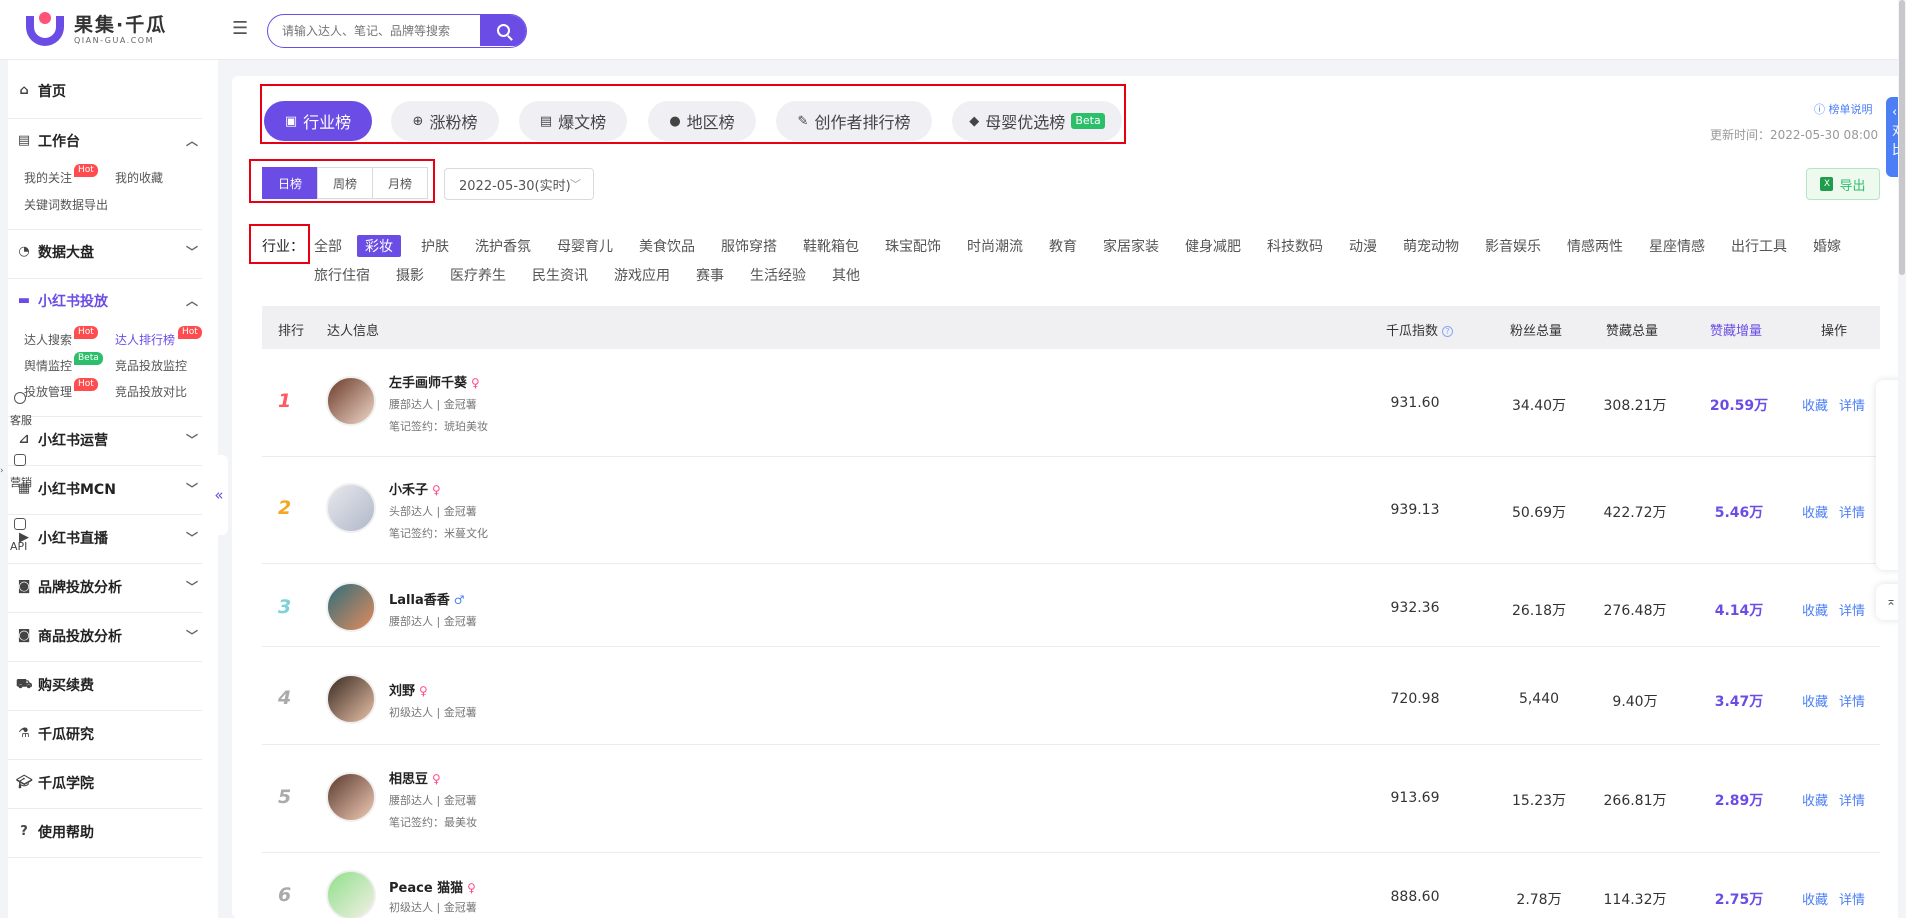 The height and width of the screenshot is (918, 1906). Describe the element at coordinates (111, 538) in the screenshot. I see `nav-xhs-live: ▶ 小红书直播 ﹀` at that location.